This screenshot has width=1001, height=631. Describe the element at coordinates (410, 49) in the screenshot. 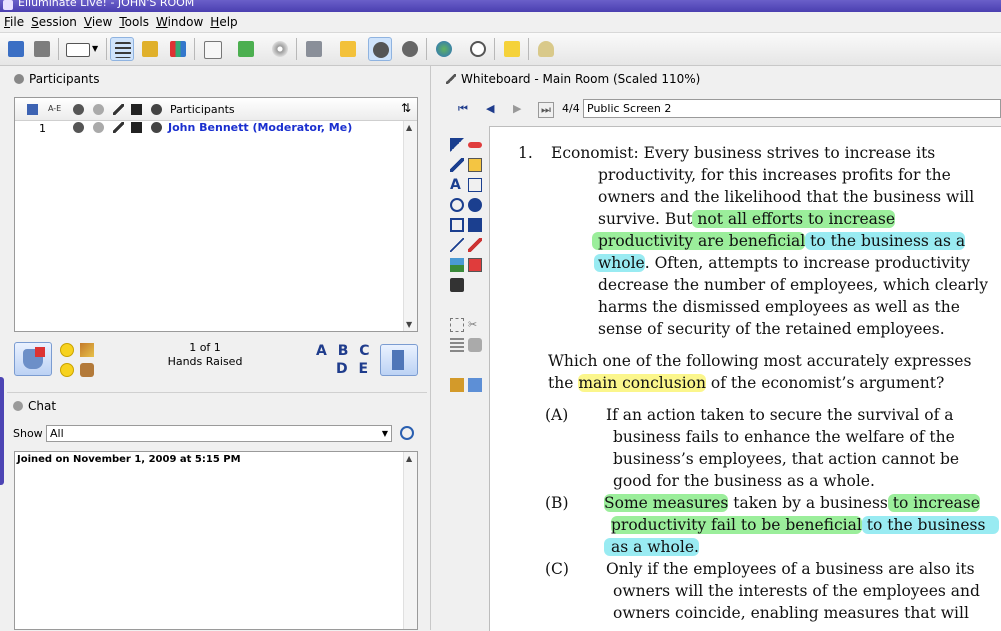

I see `video-settings-button` at that location.